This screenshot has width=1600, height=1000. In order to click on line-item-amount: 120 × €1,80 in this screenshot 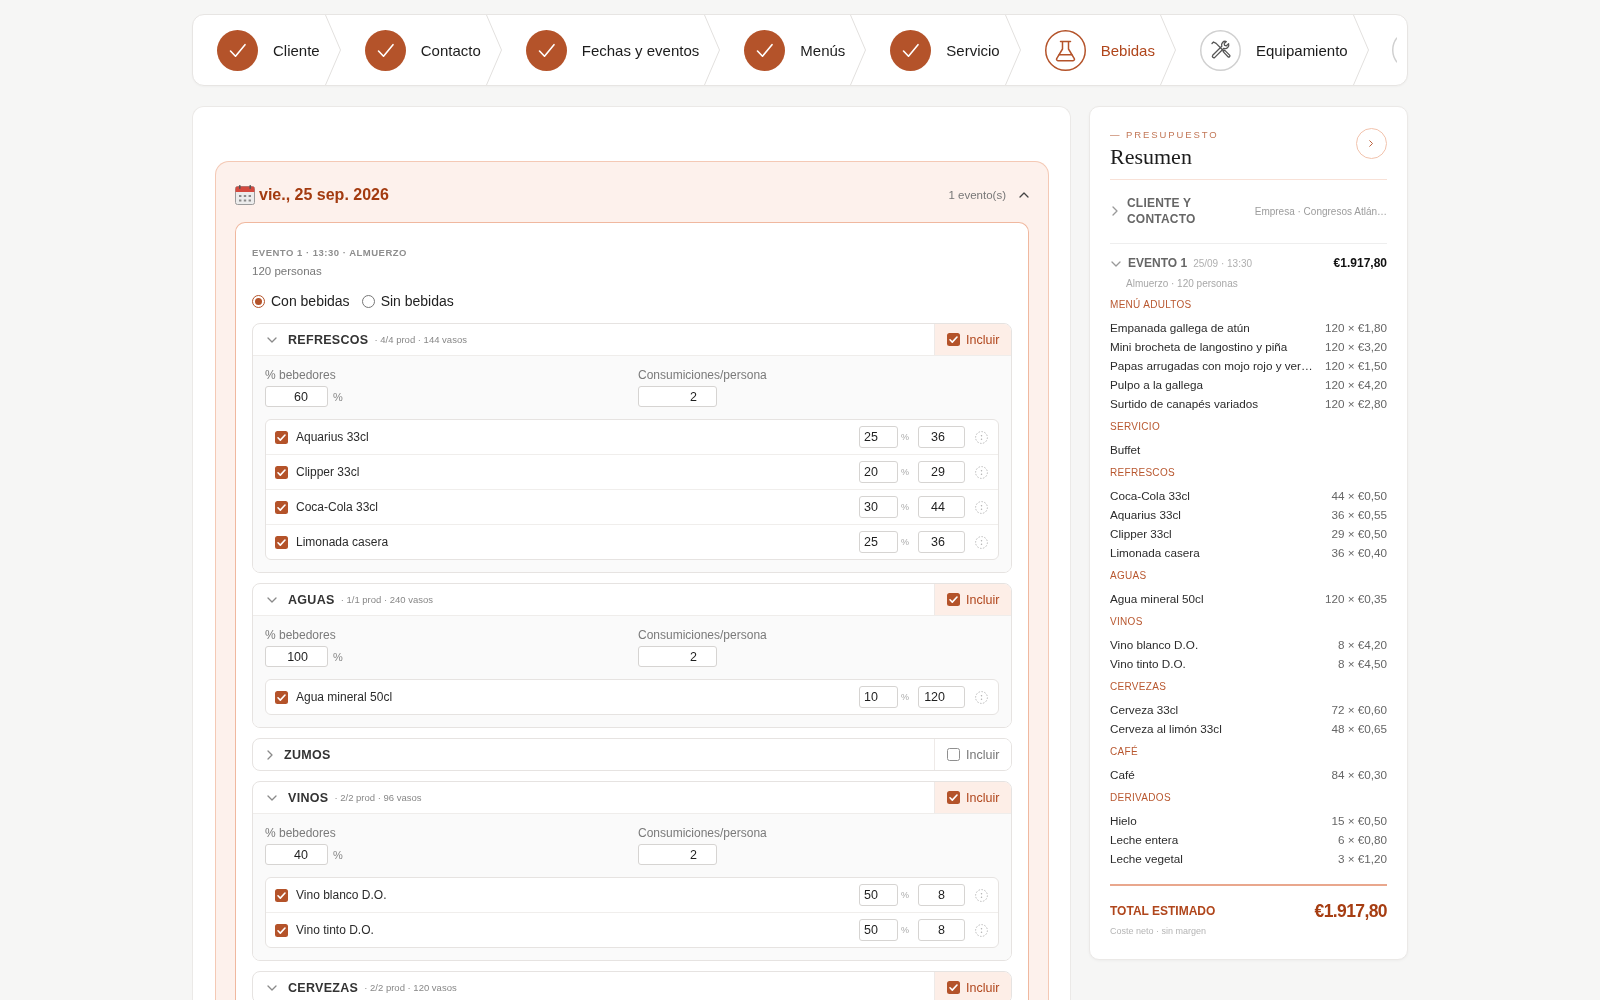, I will do `click(1355, 328)`.